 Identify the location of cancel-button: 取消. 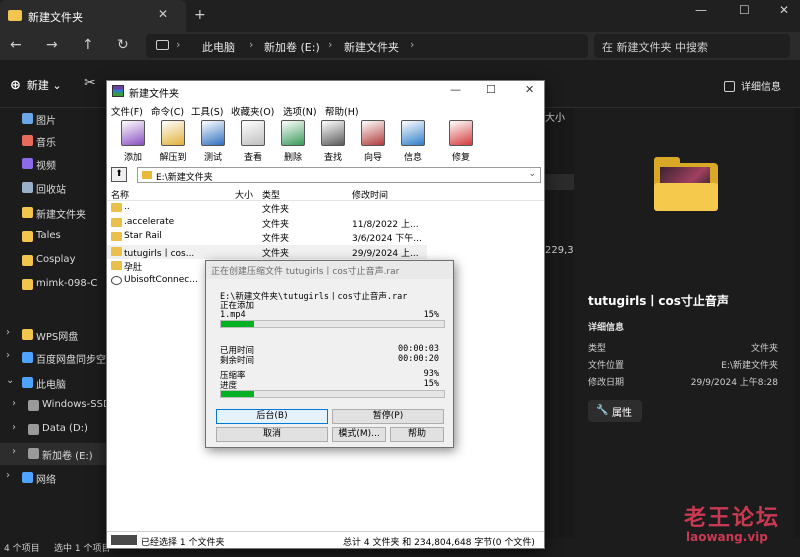
(272, 434).